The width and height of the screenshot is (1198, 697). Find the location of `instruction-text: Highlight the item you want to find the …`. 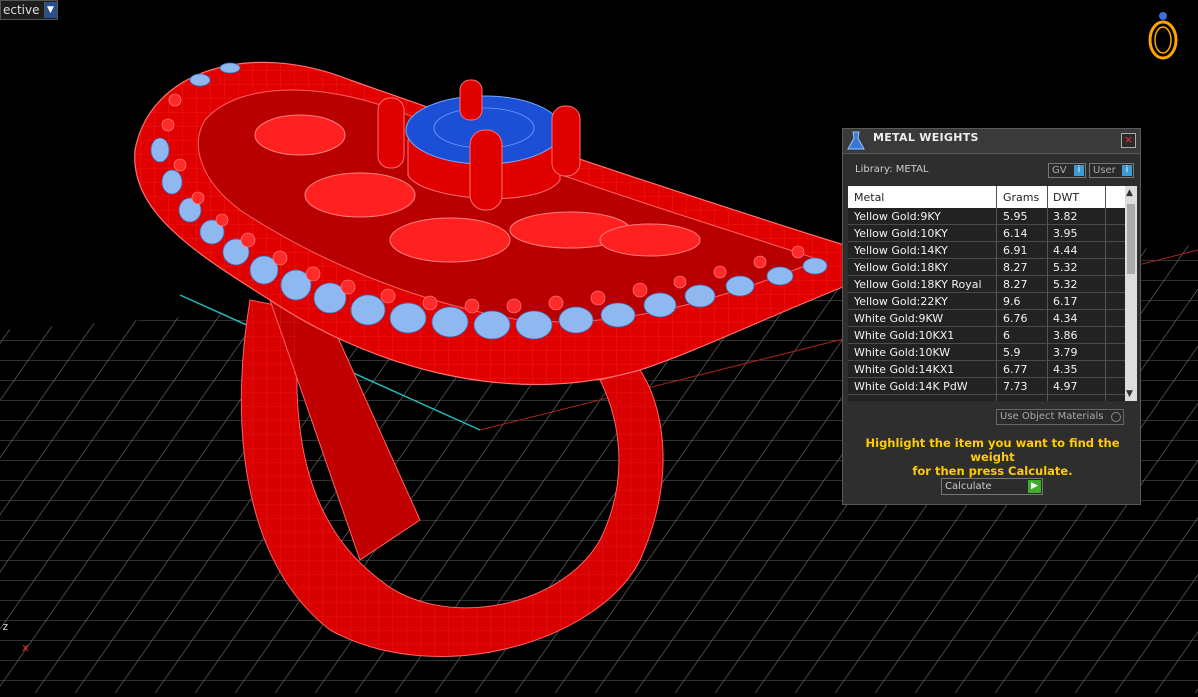

instruction-text: Highlight the item you want to find the … is located at coordinates (992, 457).